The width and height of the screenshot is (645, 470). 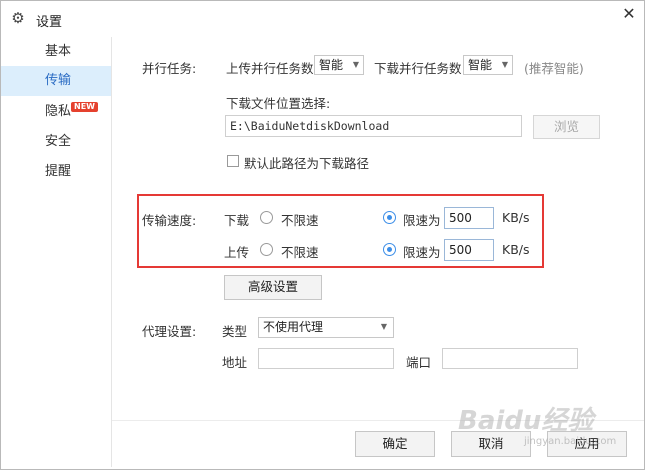 I want to click on sidebar-item-security: 安全, so click(x=56, y=142).